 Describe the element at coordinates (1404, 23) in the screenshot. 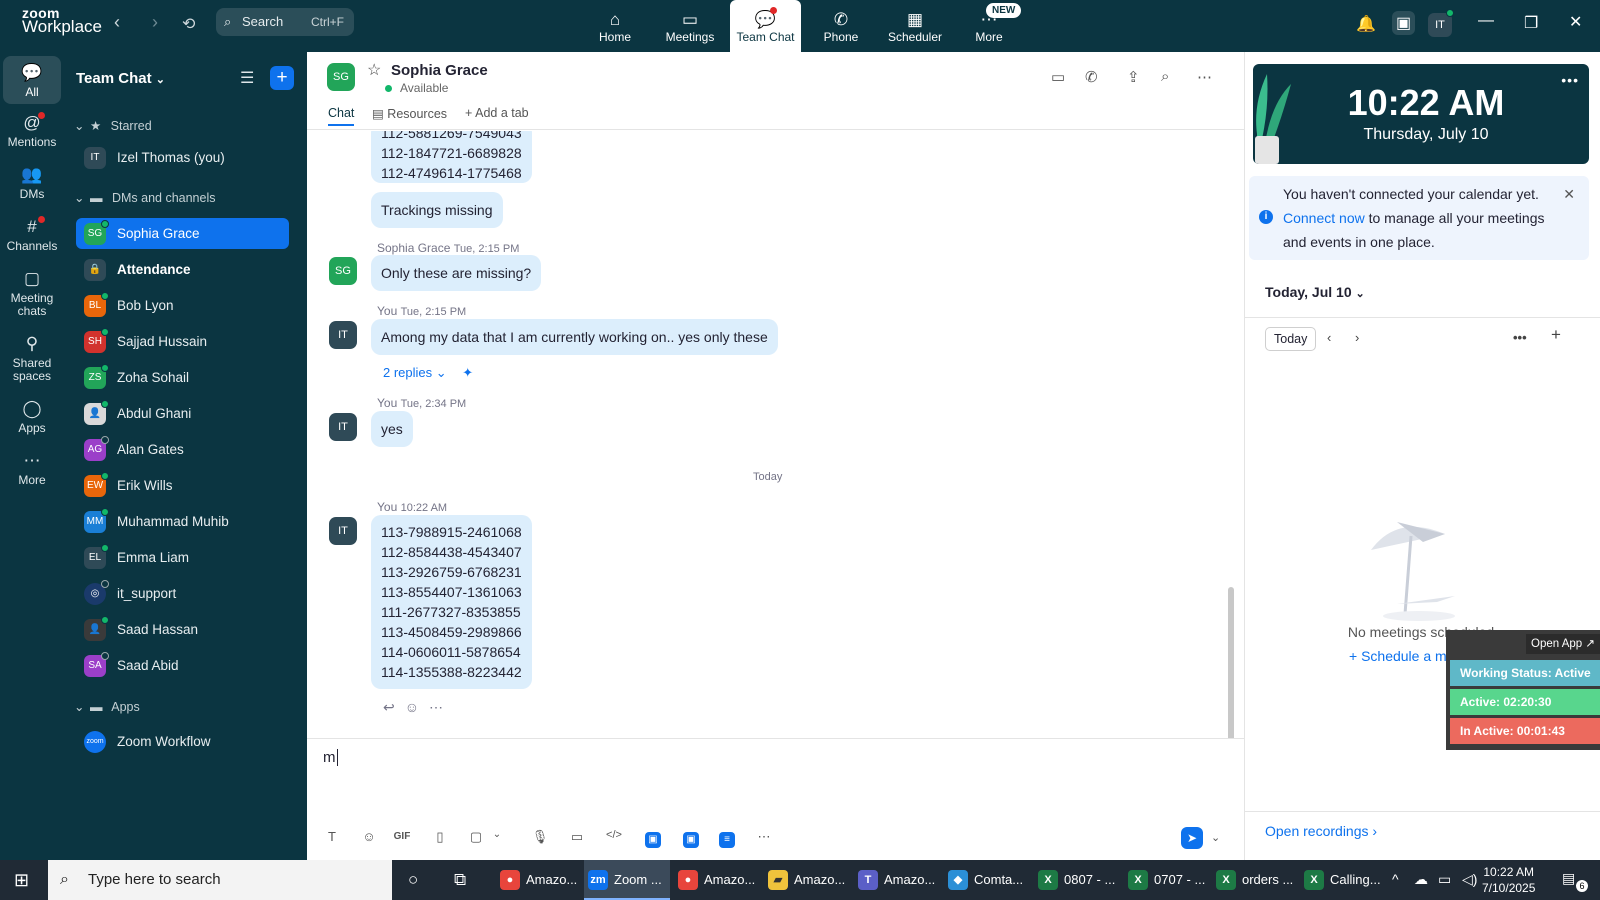

I see `gift-icon: ▣` at that location.